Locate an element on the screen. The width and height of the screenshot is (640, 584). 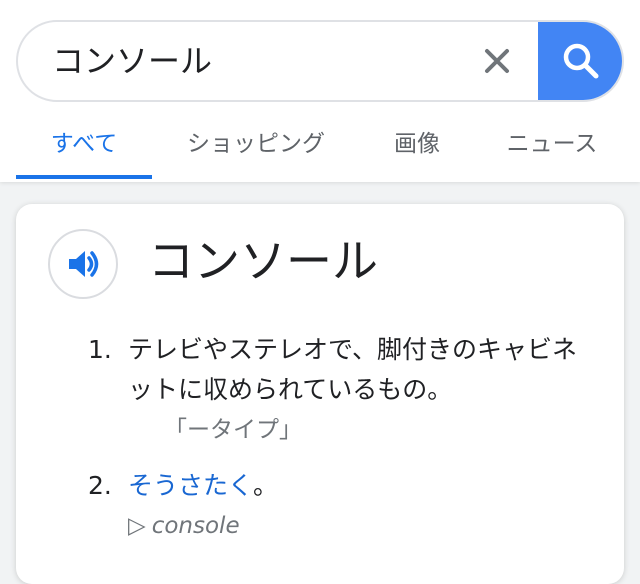
active-tab-indicator is located at coordinates (84, 177).